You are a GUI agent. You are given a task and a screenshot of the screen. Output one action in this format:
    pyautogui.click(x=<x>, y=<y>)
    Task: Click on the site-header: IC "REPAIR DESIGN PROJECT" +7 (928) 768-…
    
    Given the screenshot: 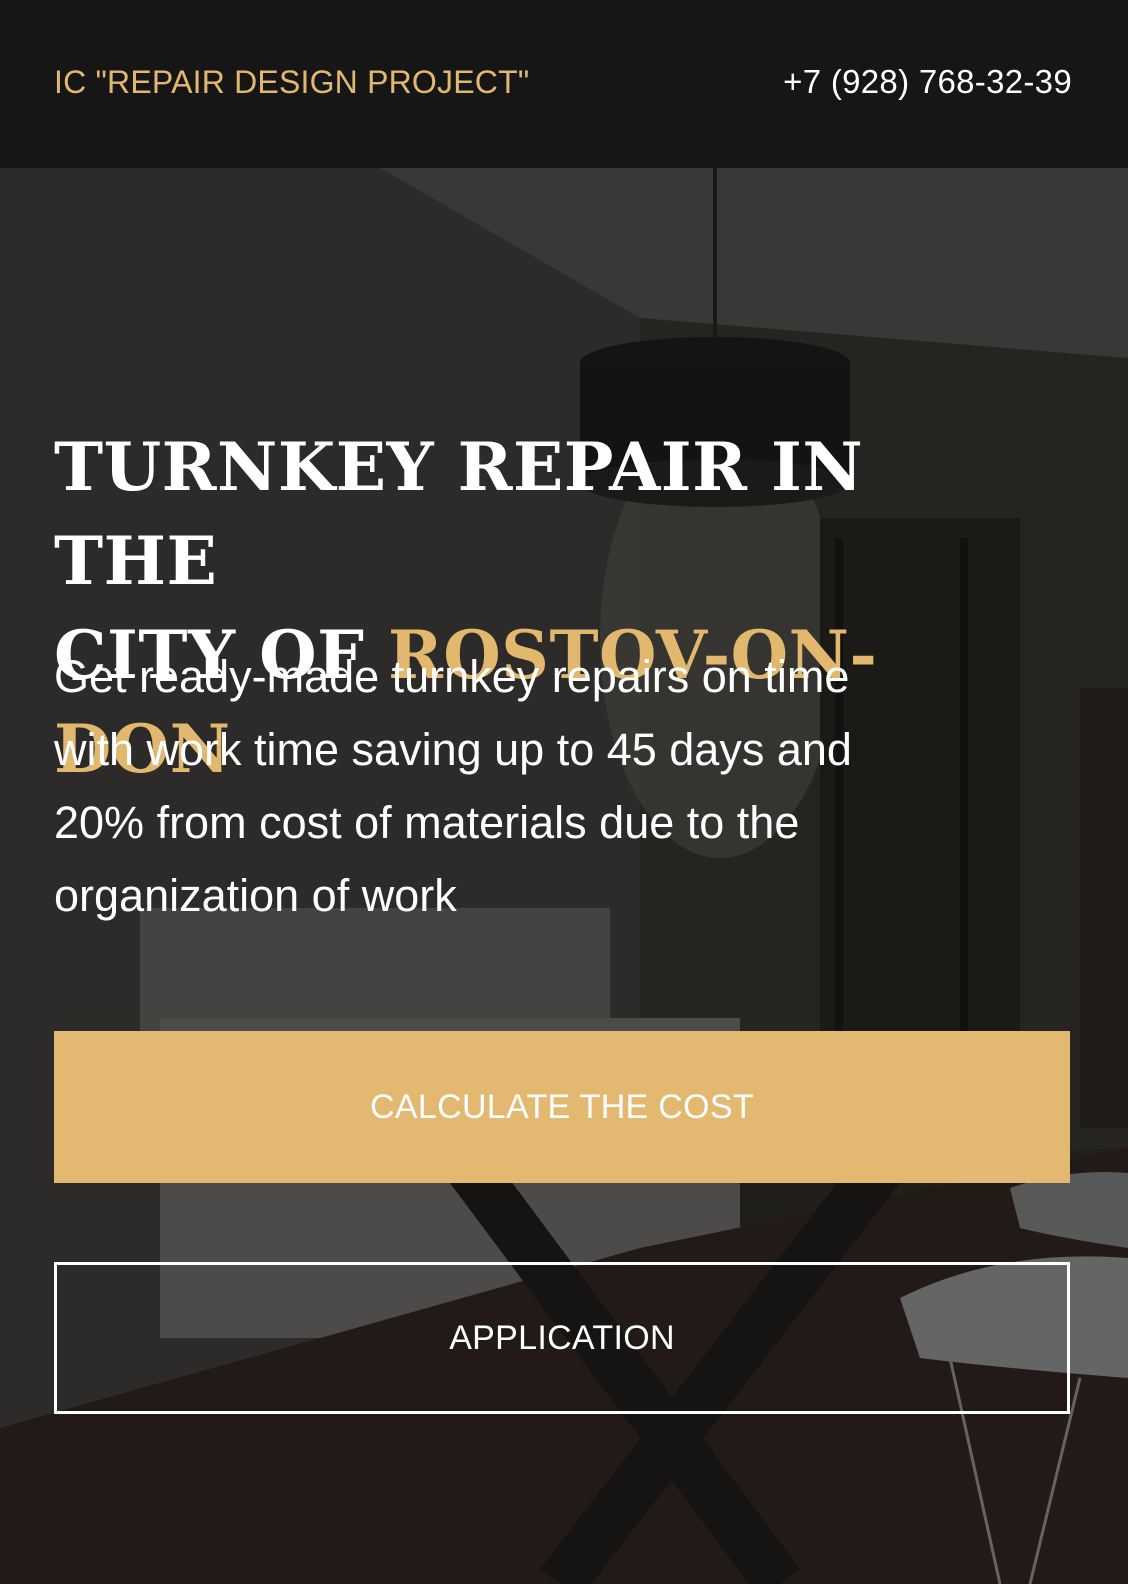 What is the action you would take?
    pyautogui.click(x=564, y=84)
    